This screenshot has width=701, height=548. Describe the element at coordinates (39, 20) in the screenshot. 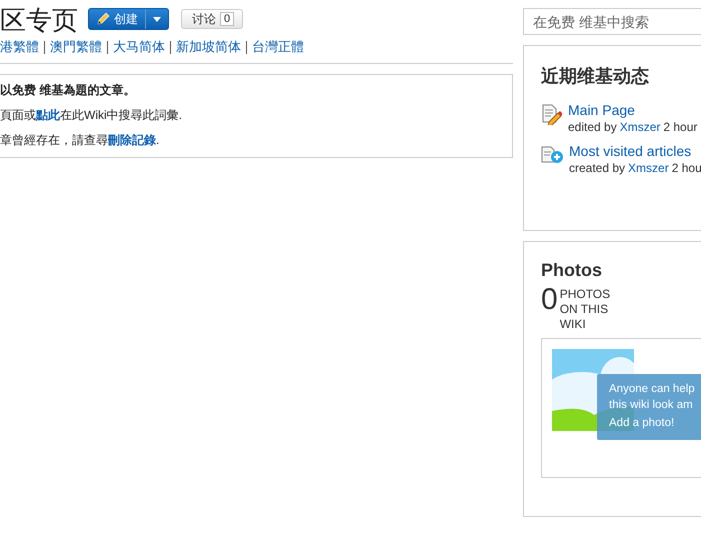

I see `page-title: 区专页` at that location.